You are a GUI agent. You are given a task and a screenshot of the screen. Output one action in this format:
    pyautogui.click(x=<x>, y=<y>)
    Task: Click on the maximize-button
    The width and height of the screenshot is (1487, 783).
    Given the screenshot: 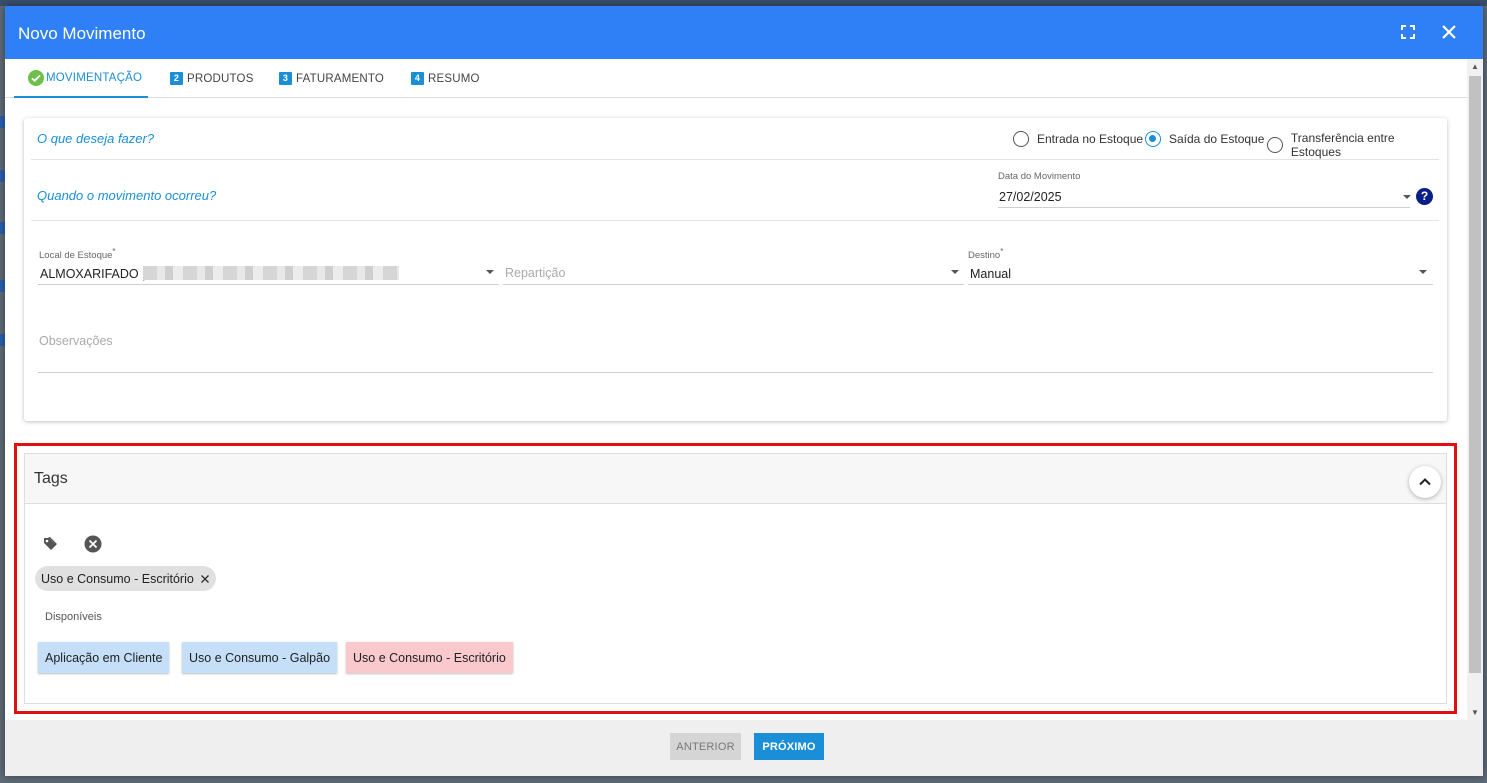 What is the action you would take?
    pyautogui.click(x=1408, y=32)
    